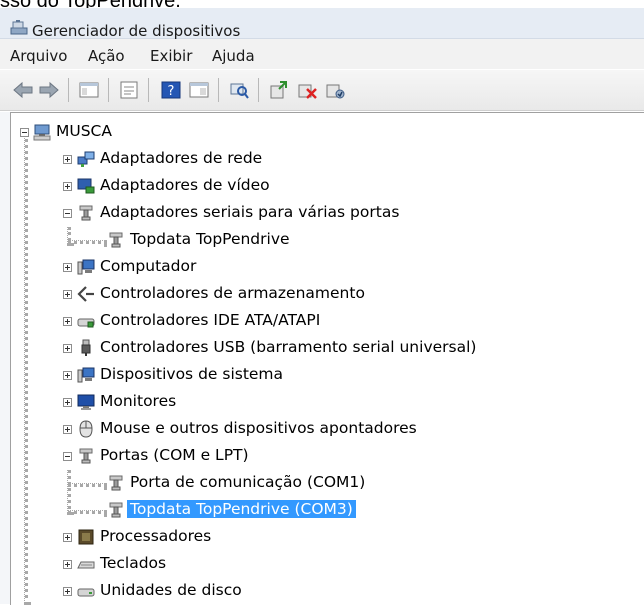 The width and height of the screenshot is (644, 605). I want to click on tree-item-label: Adaptadores de vídeo, so click(185, 185).